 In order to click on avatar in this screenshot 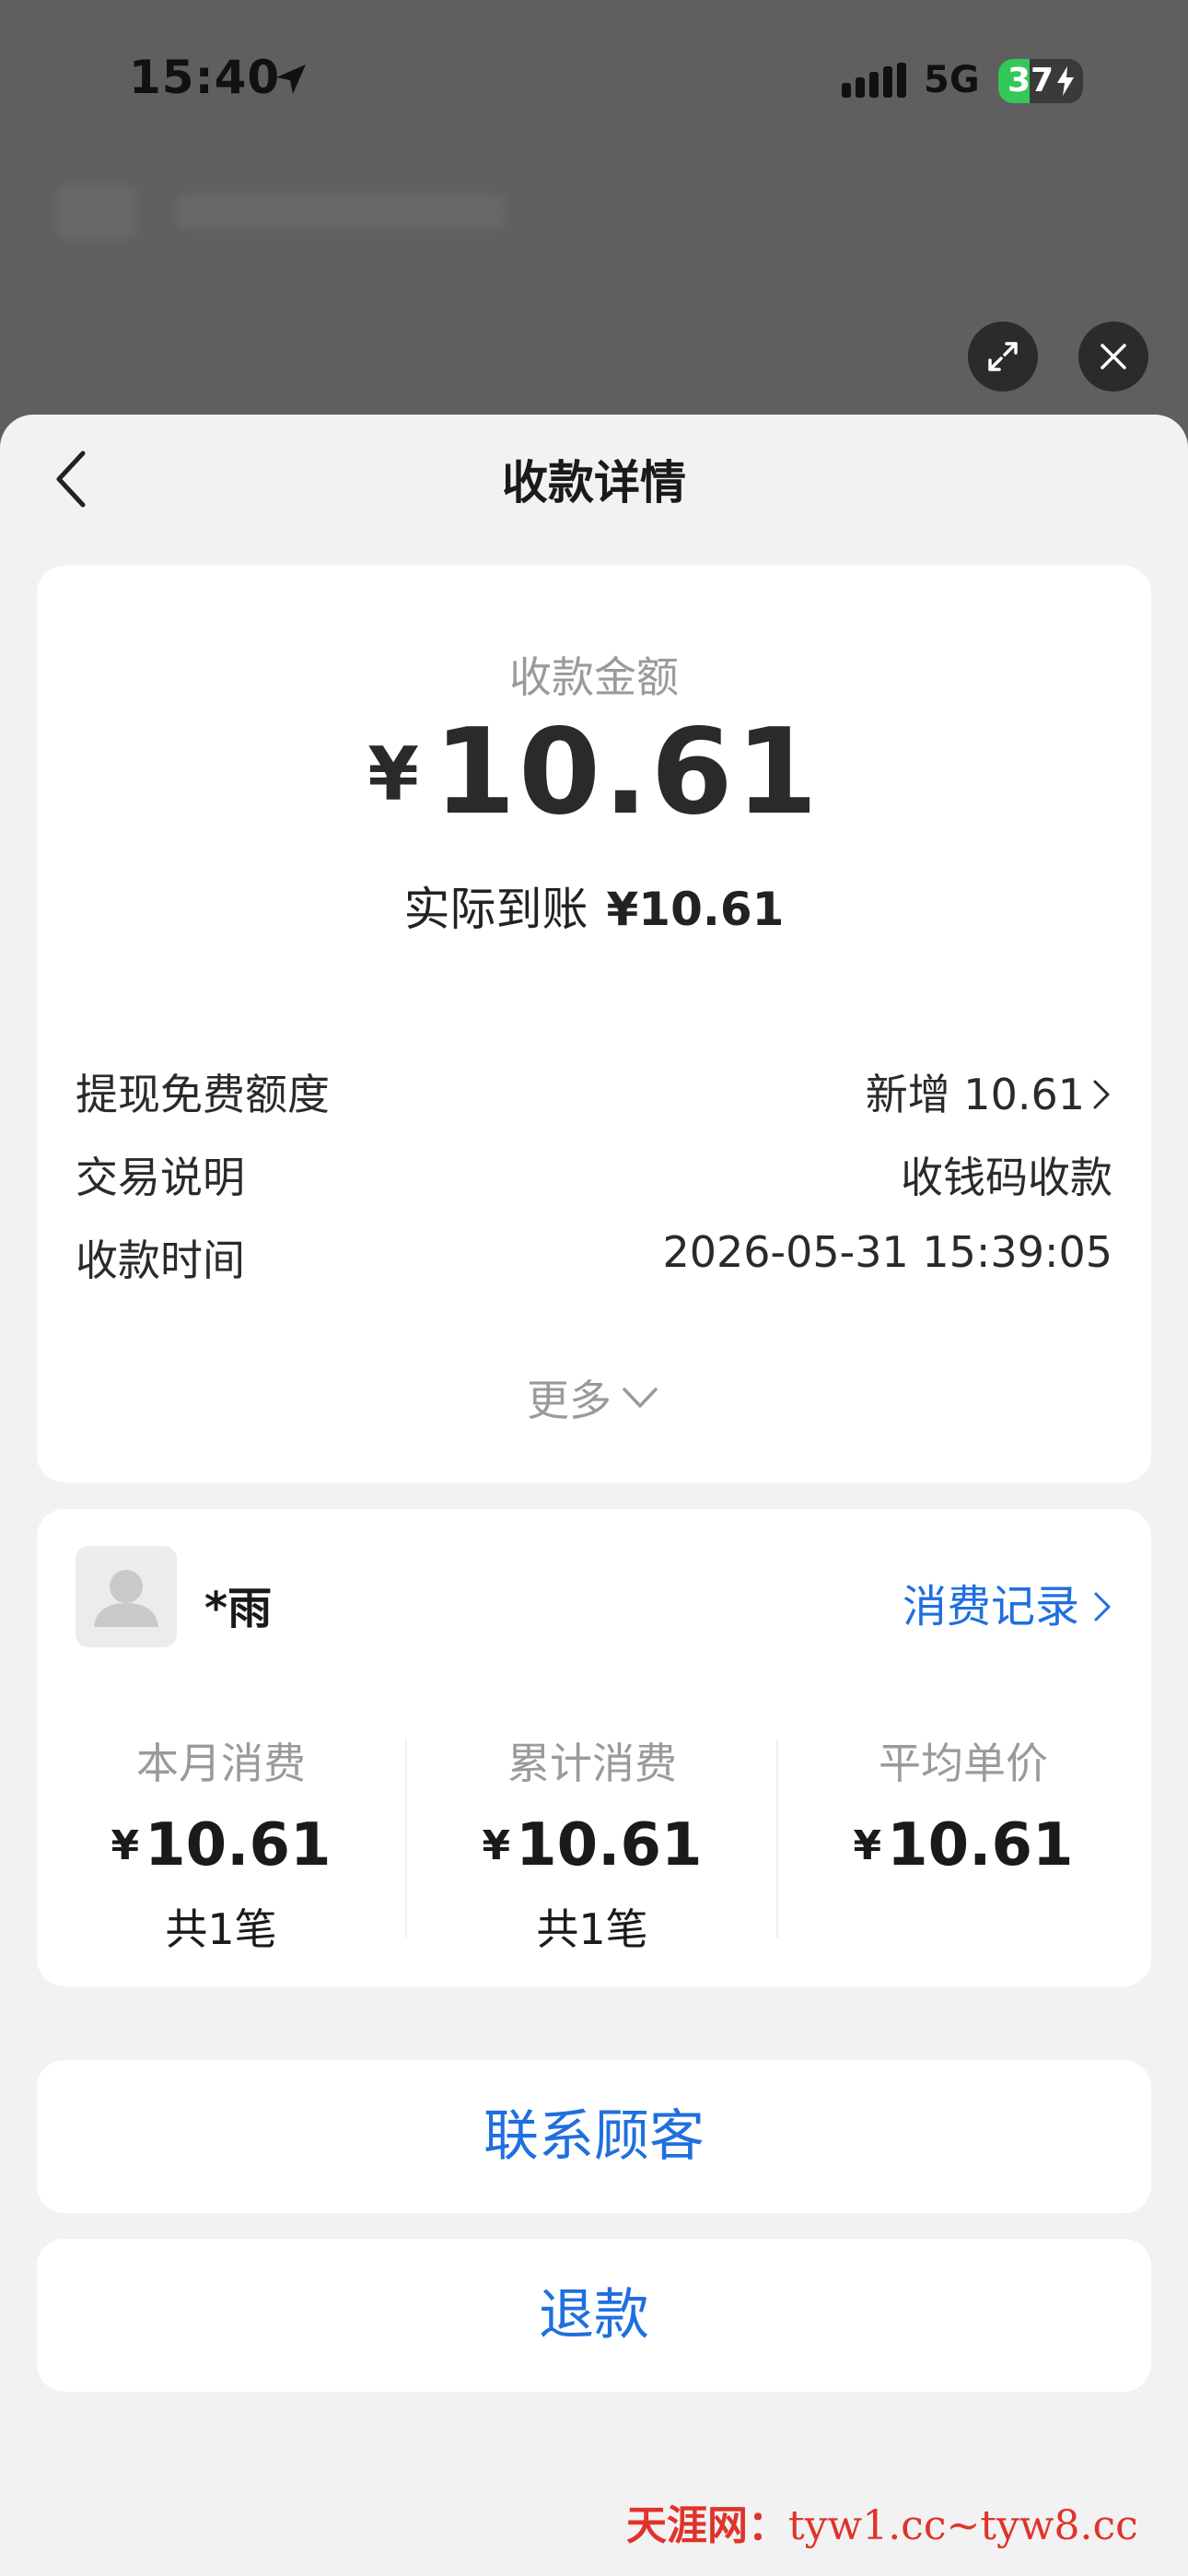, I will do `click(126, 1596)`.